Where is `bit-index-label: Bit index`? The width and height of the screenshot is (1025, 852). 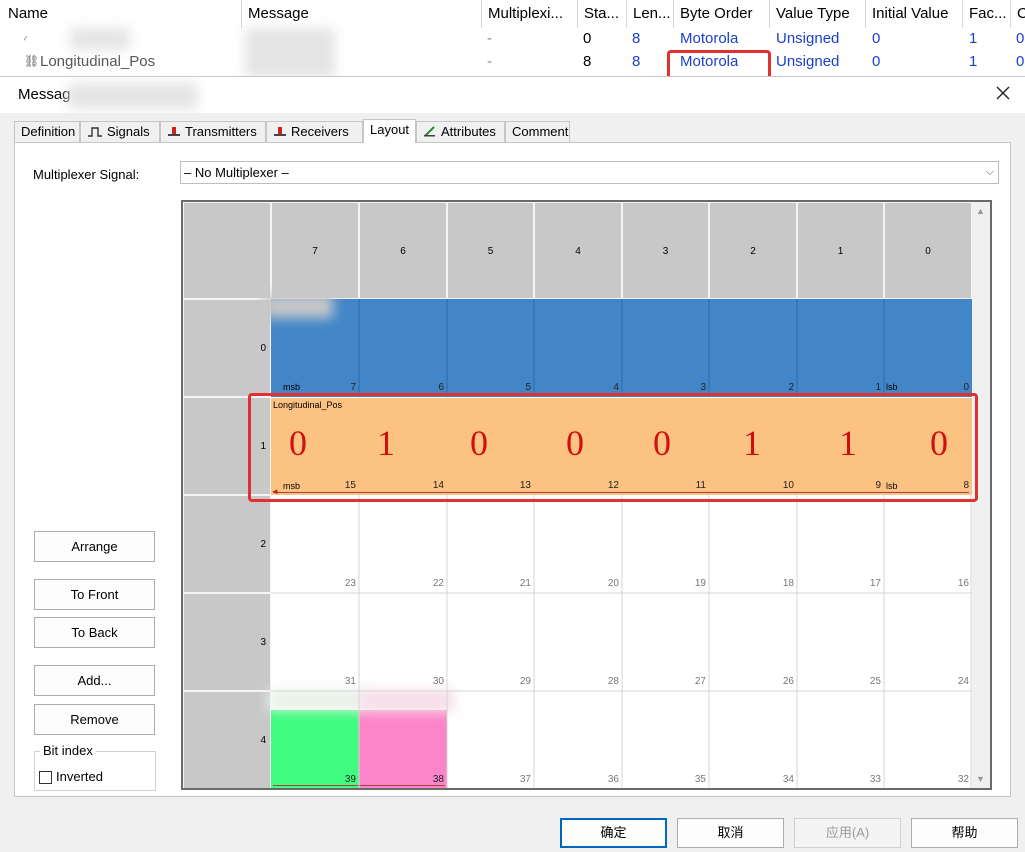 bit-index-label: Bit index is located at coordinates (68, 750).